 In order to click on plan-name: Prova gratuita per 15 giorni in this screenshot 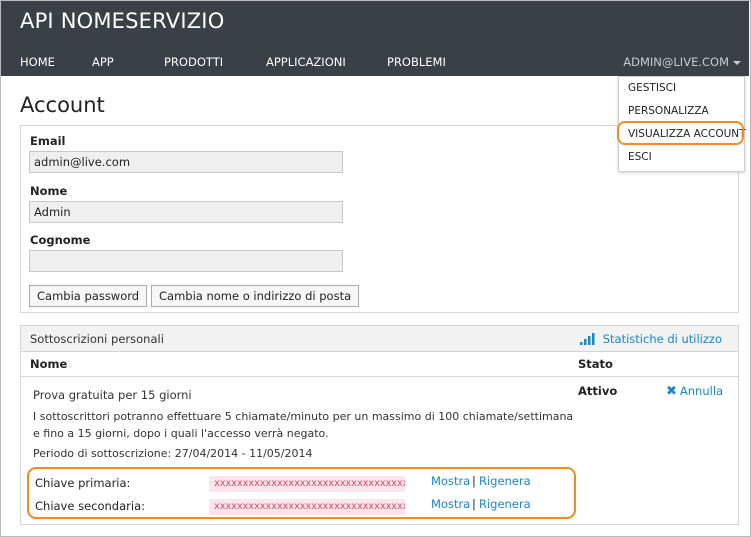, I will do `click(112, 395)`.